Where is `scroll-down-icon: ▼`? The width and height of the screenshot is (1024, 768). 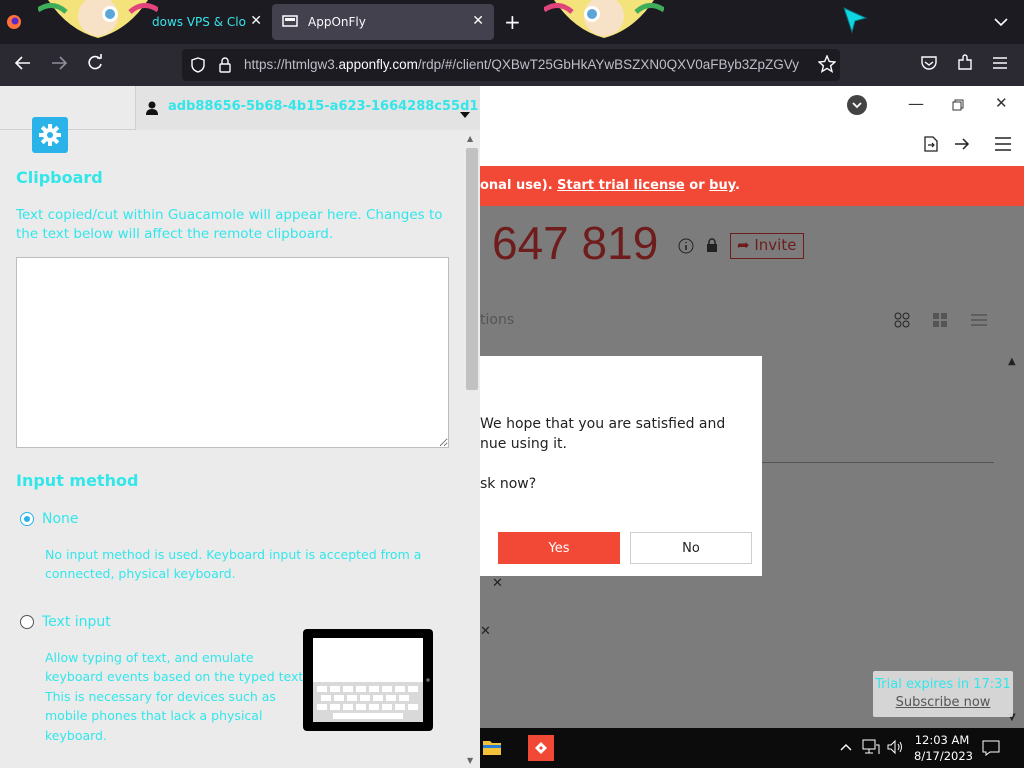 scroll-down-icon: ▼ is located at coordinates (470, 760).